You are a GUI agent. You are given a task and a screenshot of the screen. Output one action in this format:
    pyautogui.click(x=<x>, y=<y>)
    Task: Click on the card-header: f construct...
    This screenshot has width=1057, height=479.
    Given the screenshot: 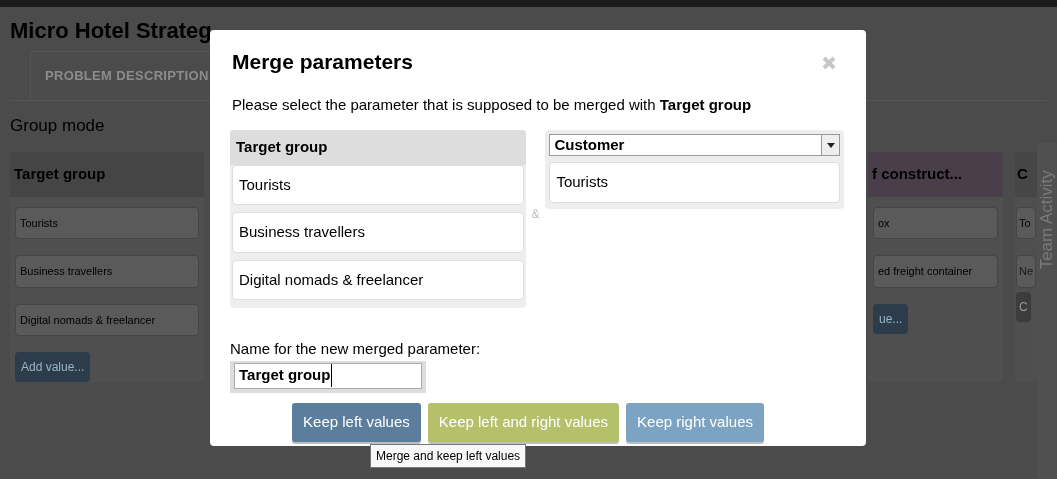 What is the action you would take?
    pyautogui.click(x=935, y=174)
    